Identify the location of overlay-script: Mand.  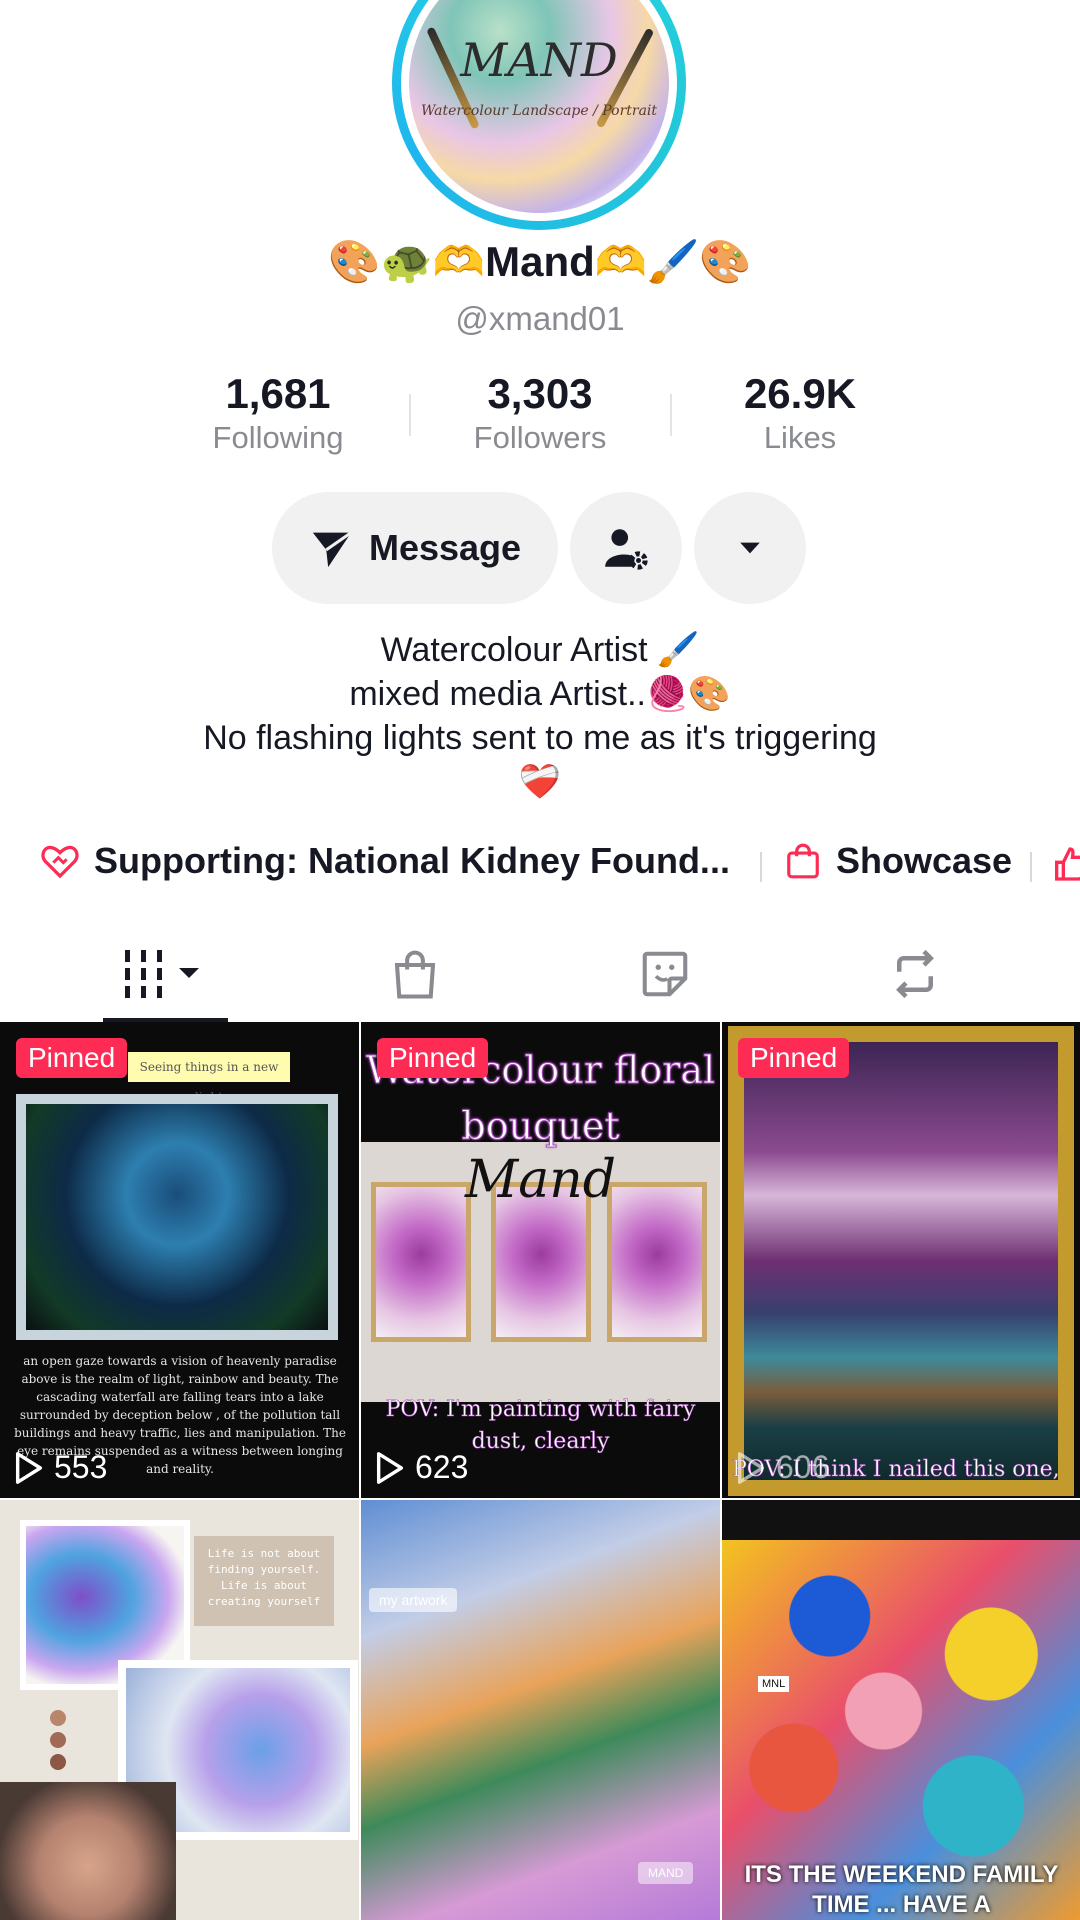
(540, 1180).